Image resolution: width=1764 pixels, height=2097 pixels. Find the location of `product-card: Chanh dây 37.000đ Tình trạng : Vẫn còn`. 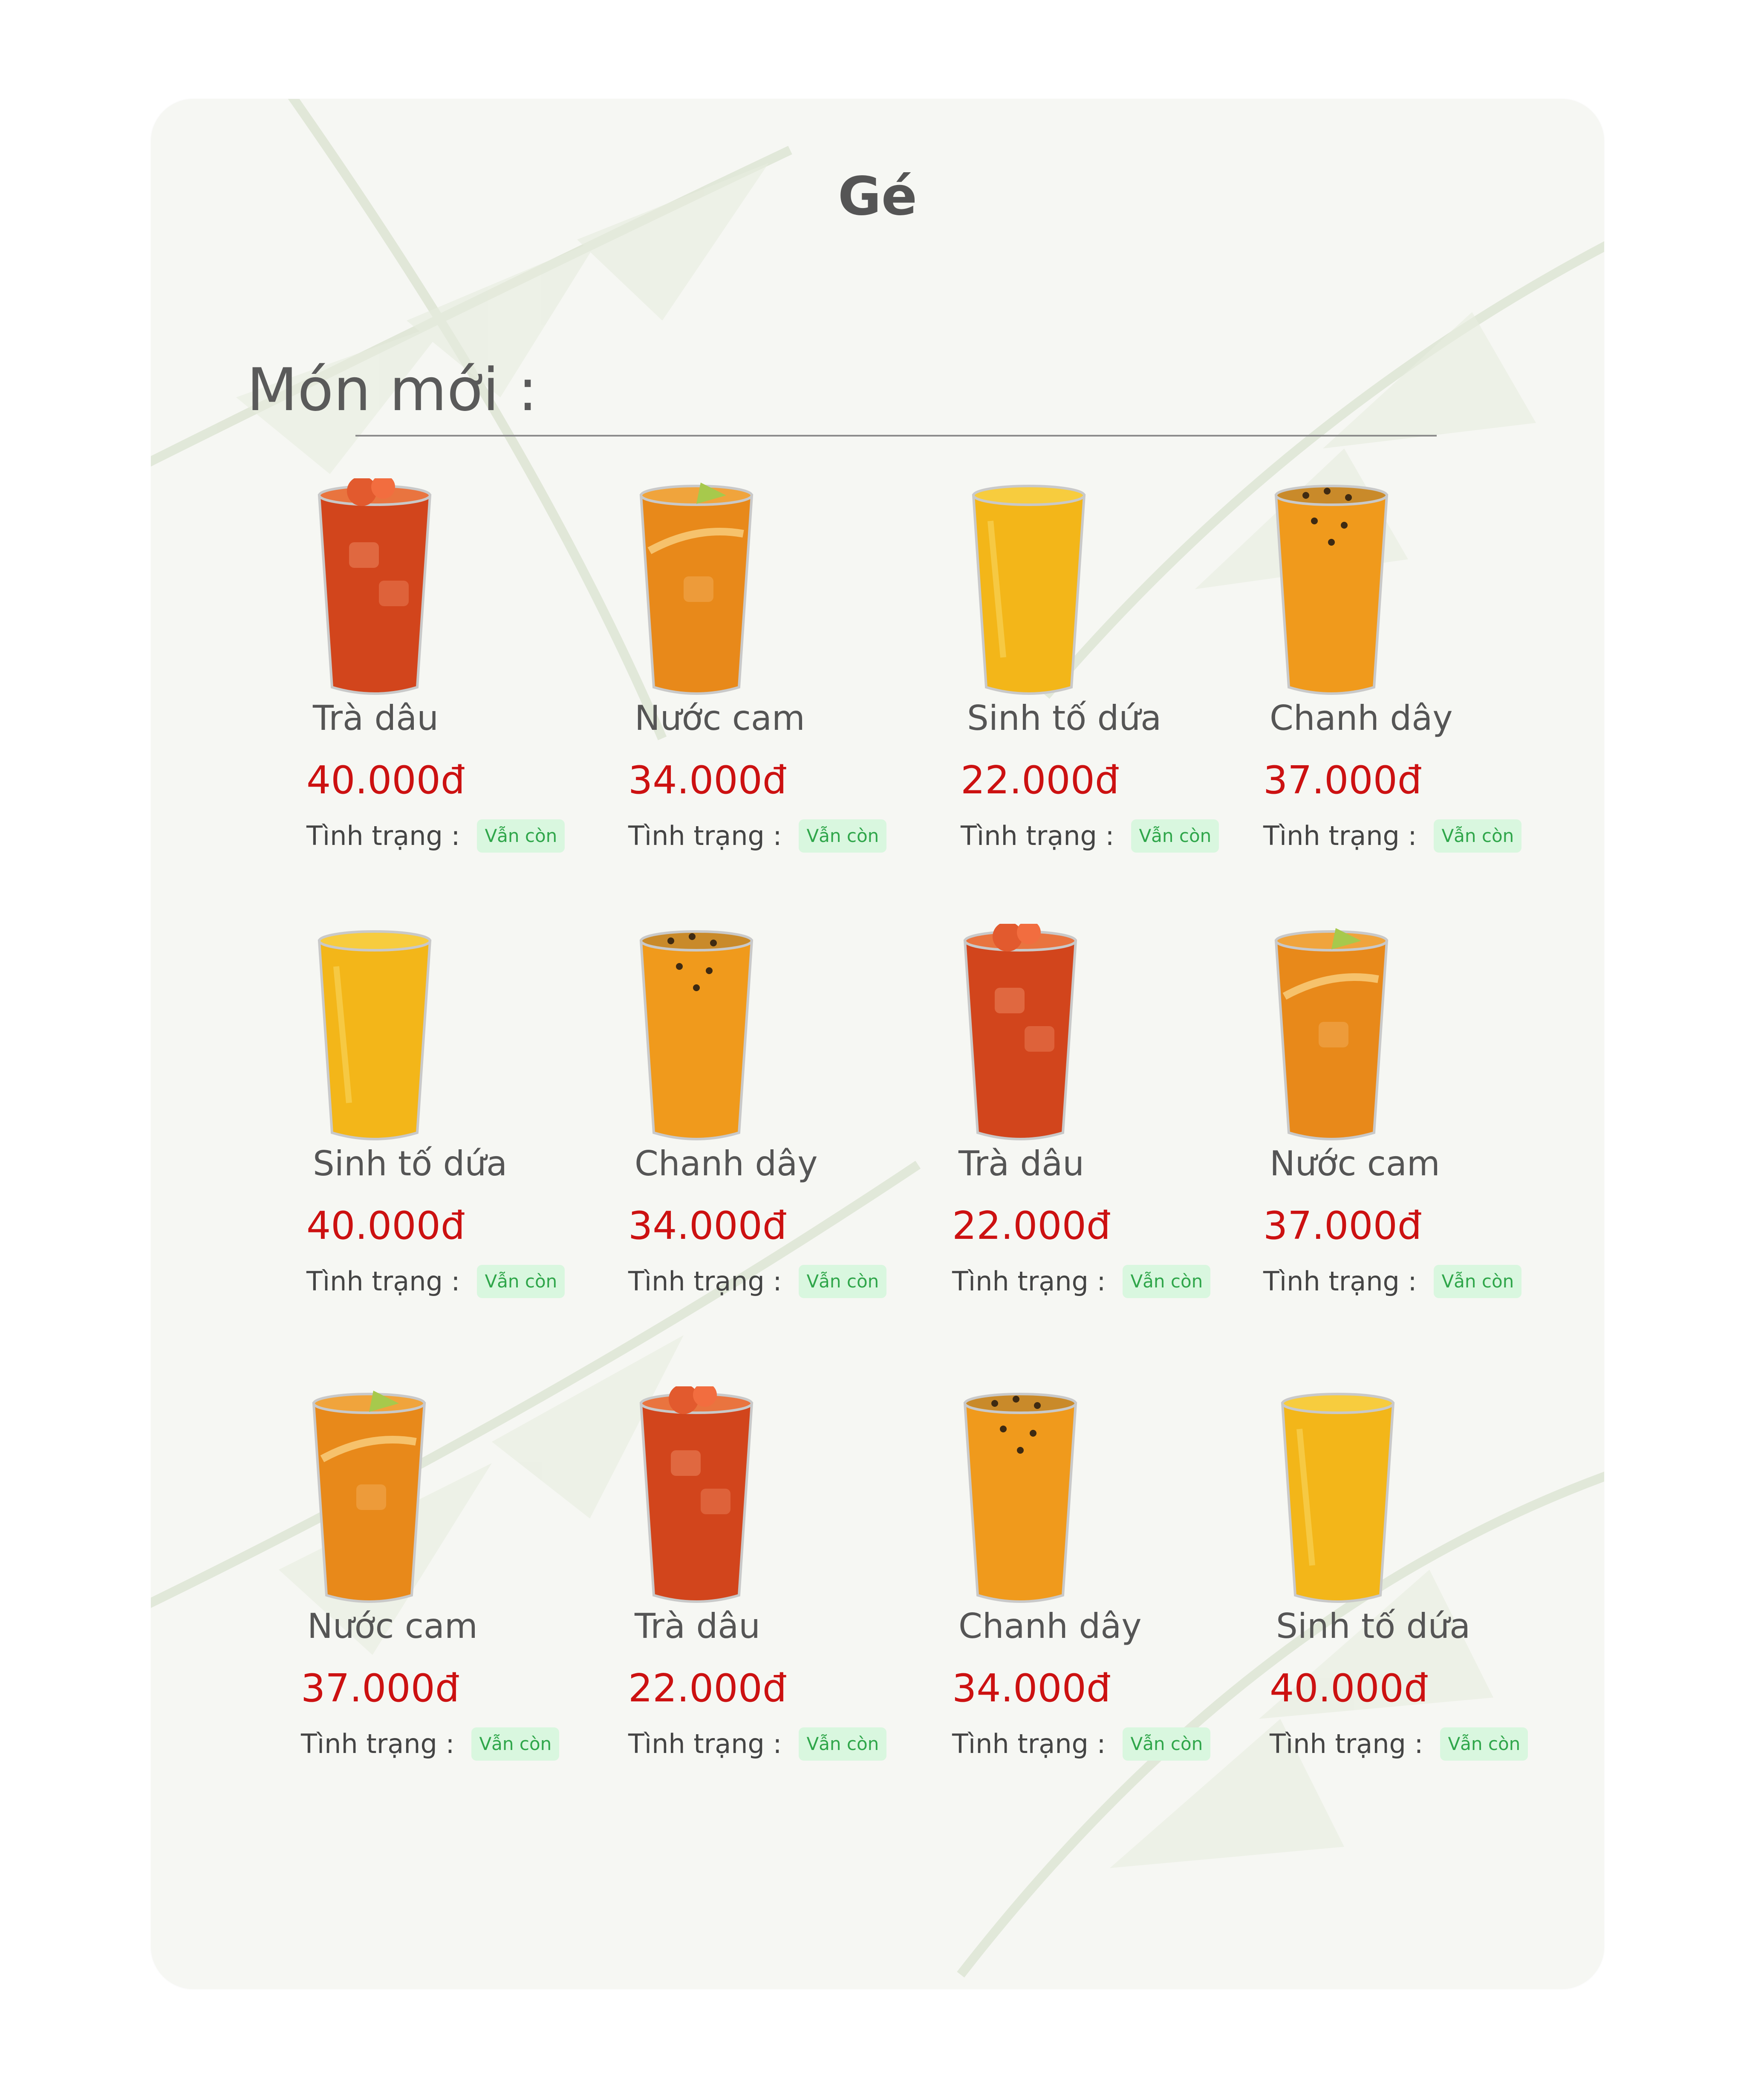

product-card: Chanh dây 37.000đ Tình trạng : Vẫn còn is located at coordinates (1421, 687).